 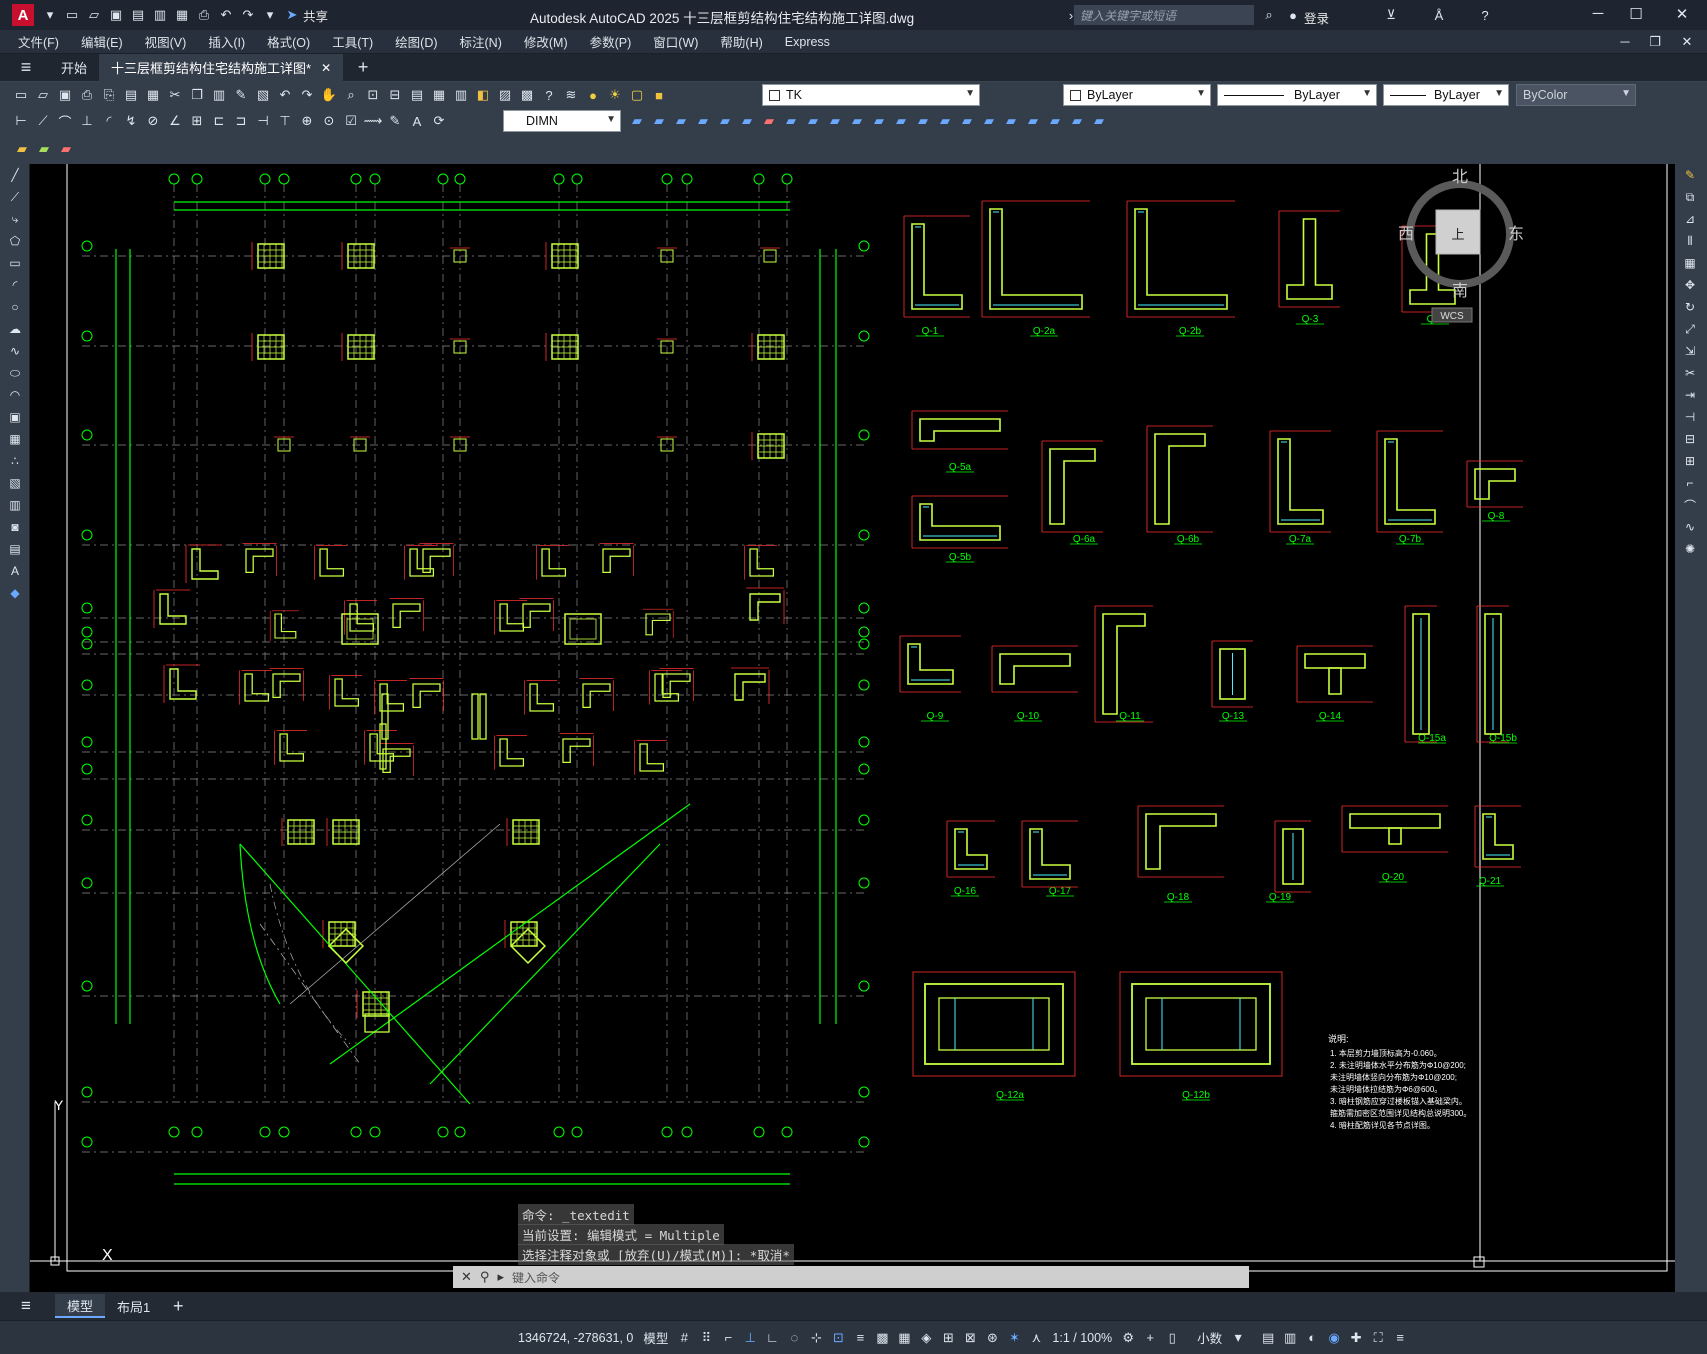 I want to click on save-web-icon: ▦, so click(x=182, y=15).